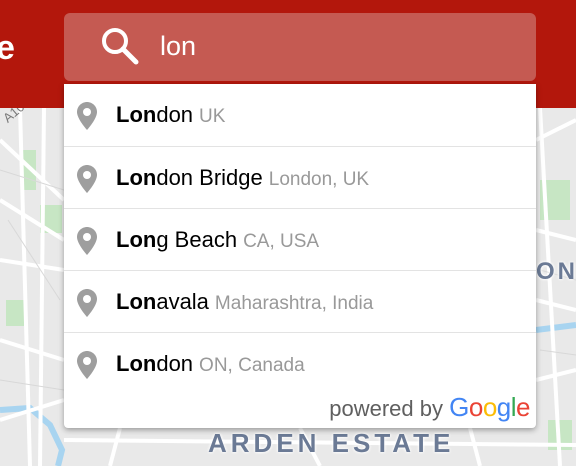 Image resolution: width=576 pixels, height=466 pixels. I want to click on suggestion-rest: g Beach, so click(197, 239).